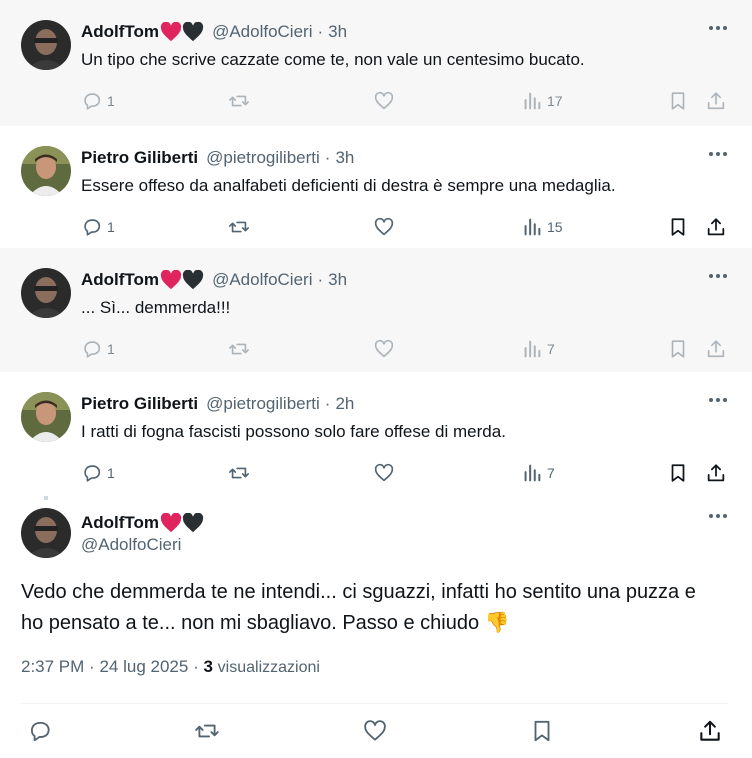 The width and height of the screenshot is (752, 758). I want to click on thumbs-down-icon: 👎, so click(497, 623).